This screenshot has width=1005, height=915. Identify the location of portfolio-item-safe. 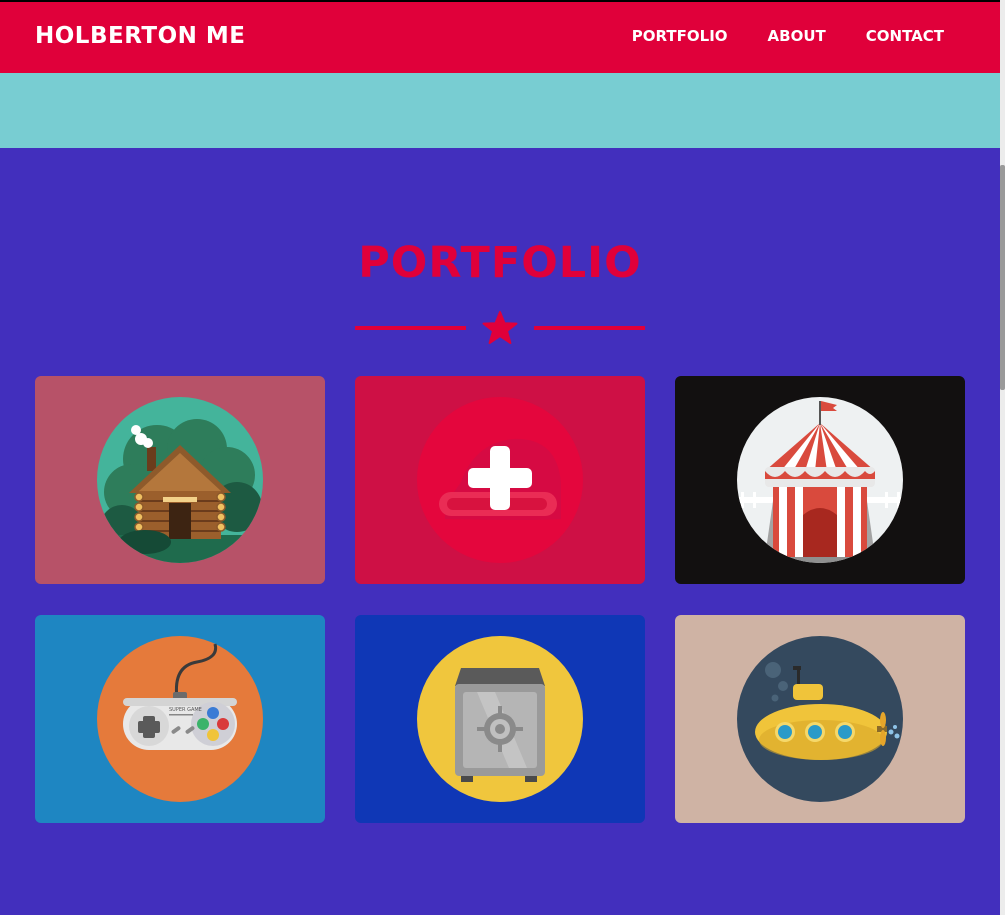
(500, 719).